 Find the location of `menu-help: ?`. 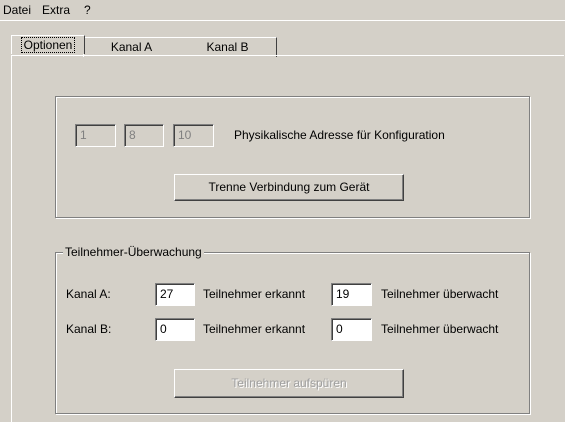

menu-help: ? is located at coordinates (87, 10).